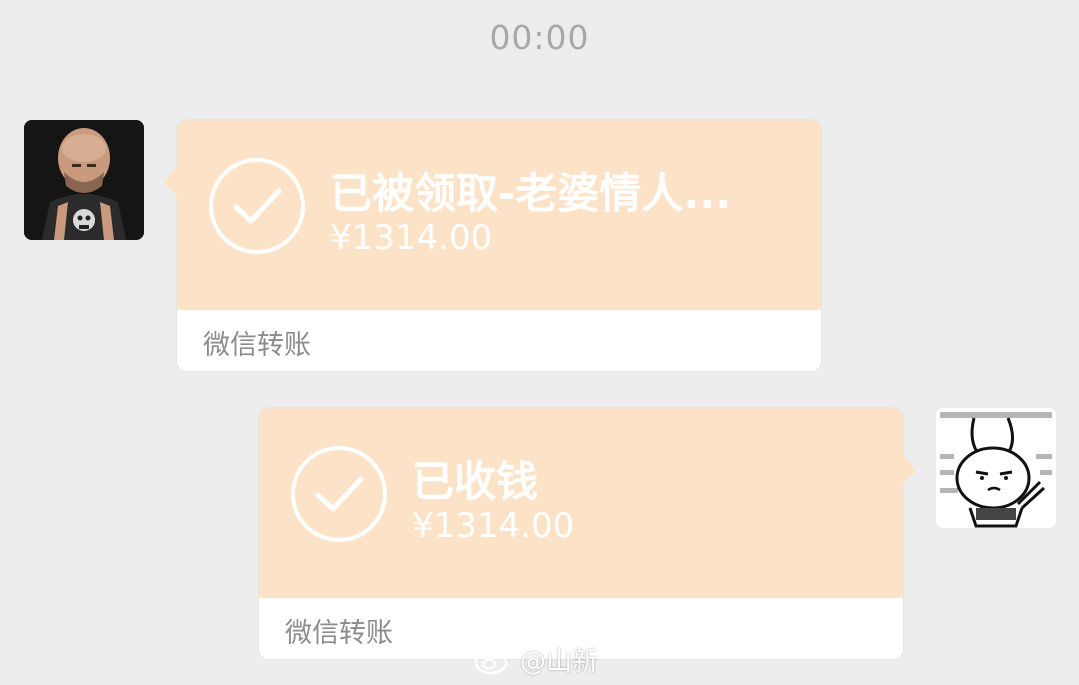 This screenshot has height=685, width=1079. Describe the element at coordinates (559, 661) in the screenshot. I see `watermark-handle: @山新` at that location.